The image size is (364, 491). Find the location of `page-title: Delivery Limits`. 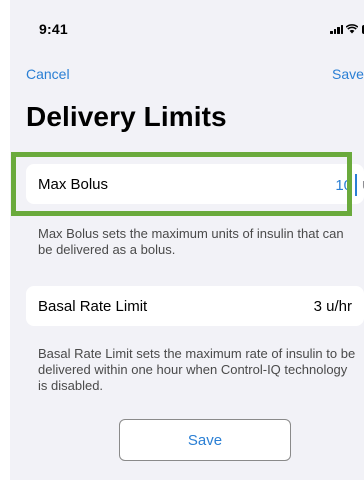

page-title: Delivery Limits is located at coordinates (126, 116).